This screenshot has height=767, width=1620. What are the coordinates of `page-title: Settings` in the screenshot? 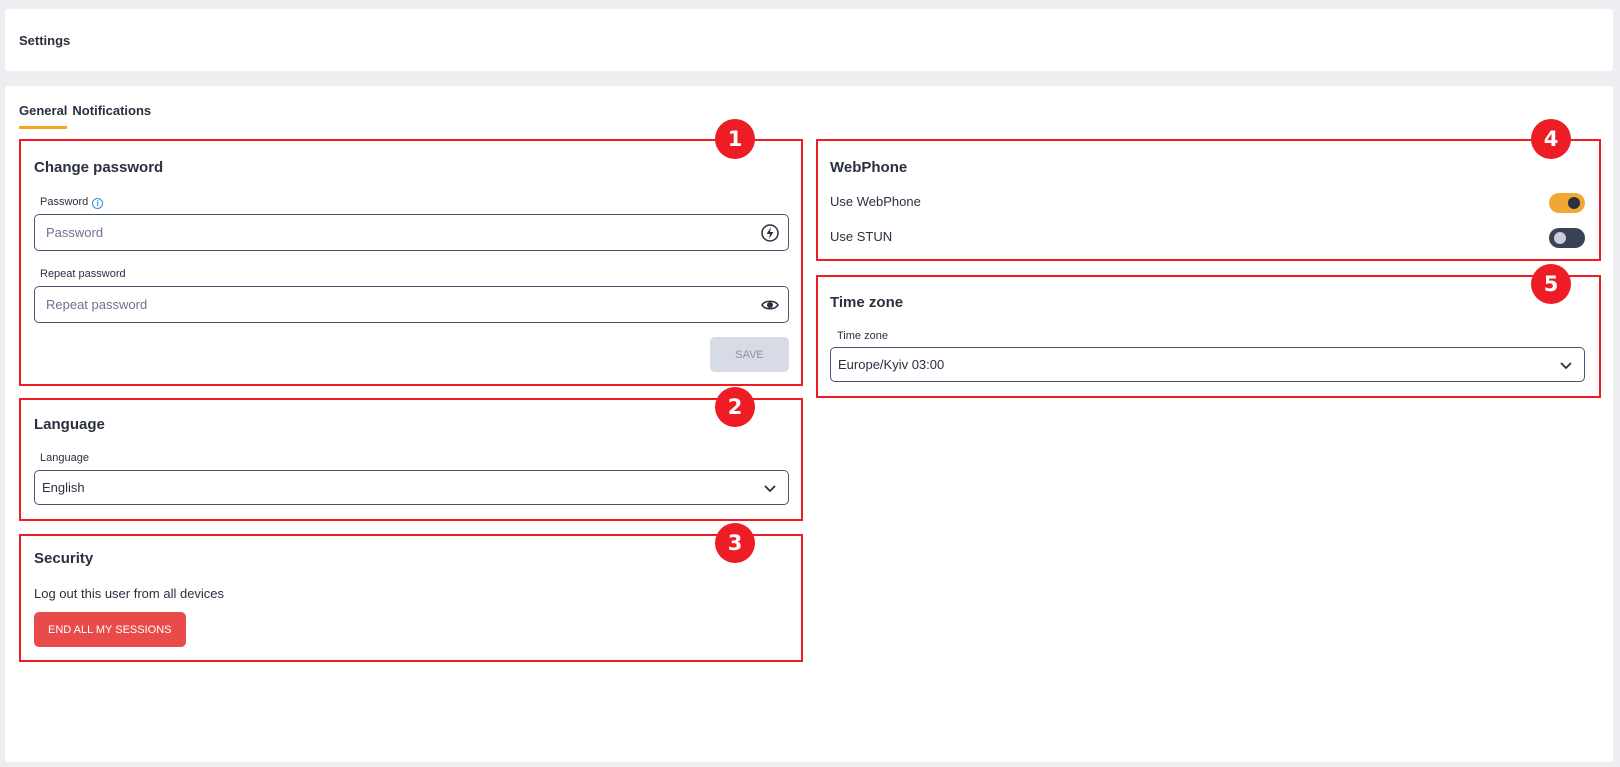 It's located at (45, 40).